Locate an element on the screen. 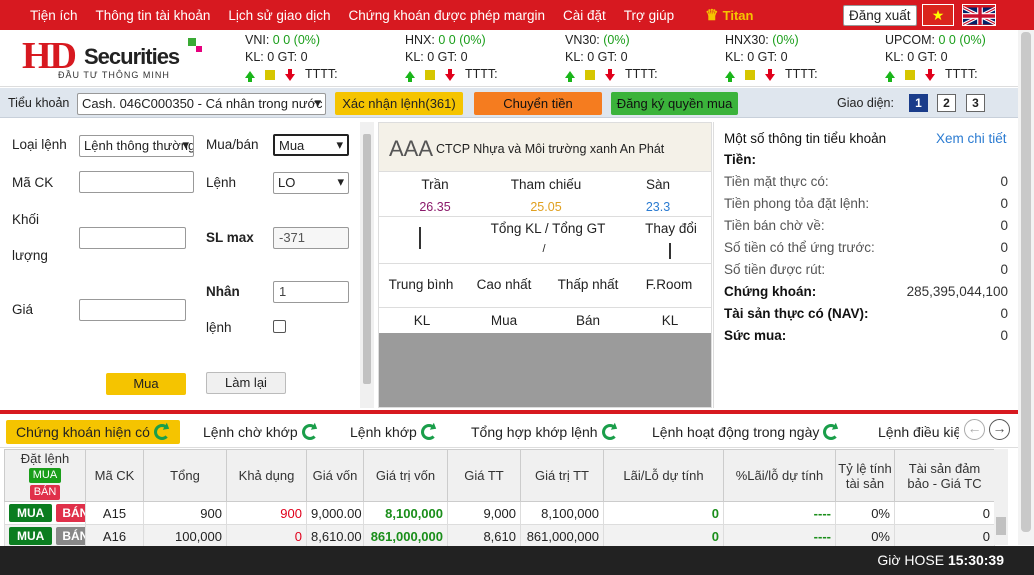  table-scrollbar is located at coordinates (1001, 497).